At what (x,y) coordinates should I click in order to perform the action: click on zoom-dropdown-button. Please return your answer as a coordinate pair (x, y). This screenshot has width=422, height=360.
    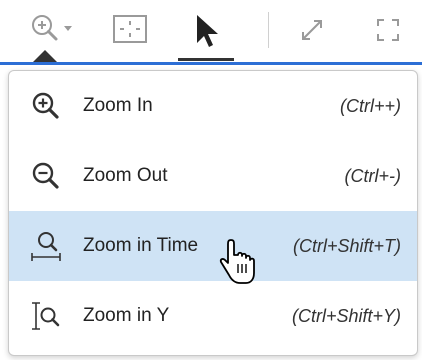
    Looking at the image, I should click on (50, 30).